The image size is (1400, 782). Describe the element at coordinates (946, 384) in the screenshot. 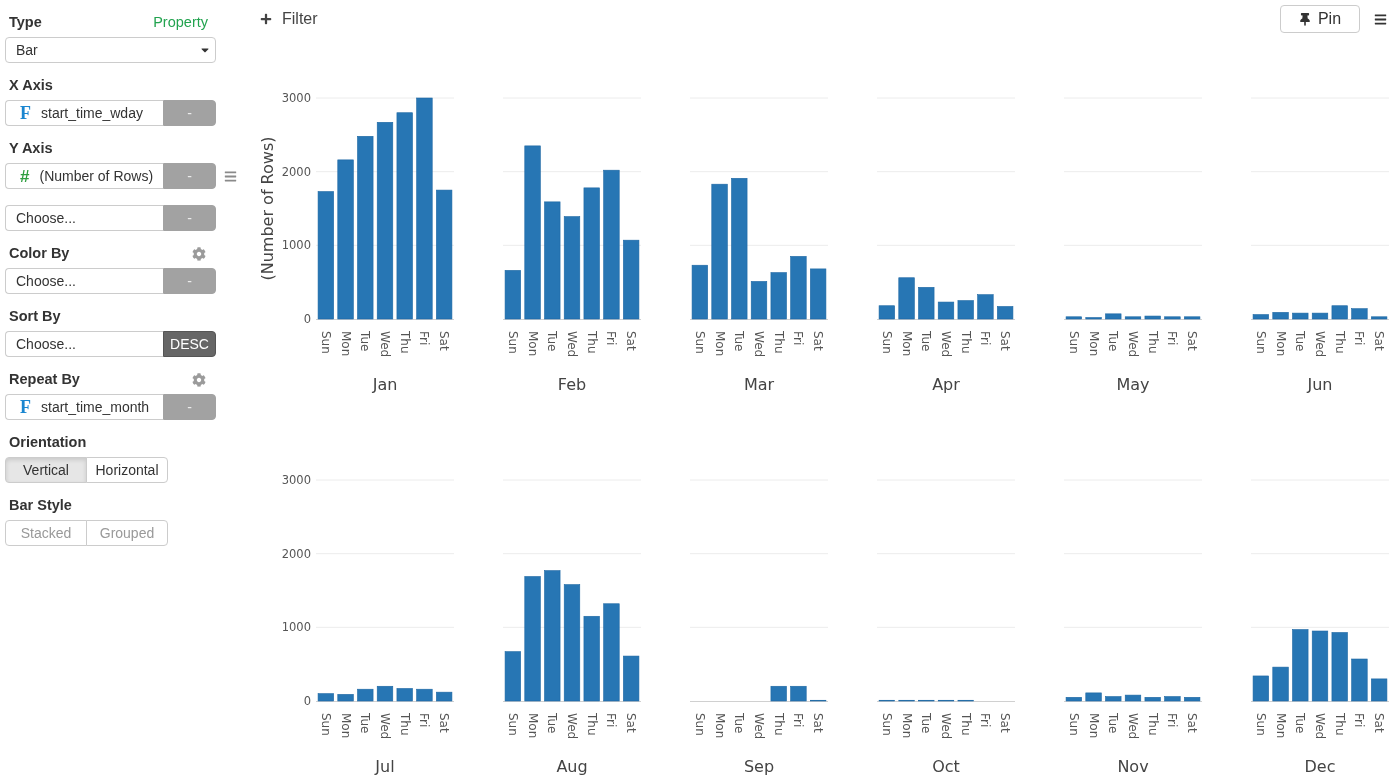

I see `x-axis-title: Apr` at that location.